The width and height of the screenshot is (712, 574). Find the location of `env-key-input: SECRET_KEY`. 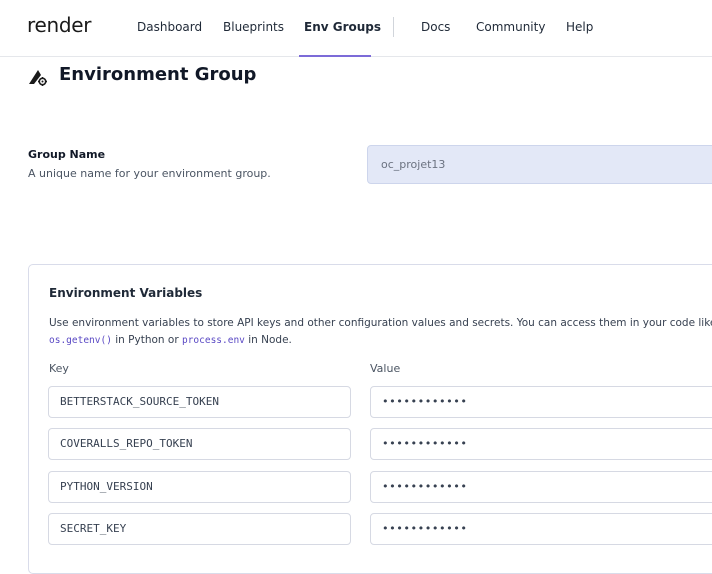

env-key-input: SECRET_KEY is located at coordinates (199, 529).